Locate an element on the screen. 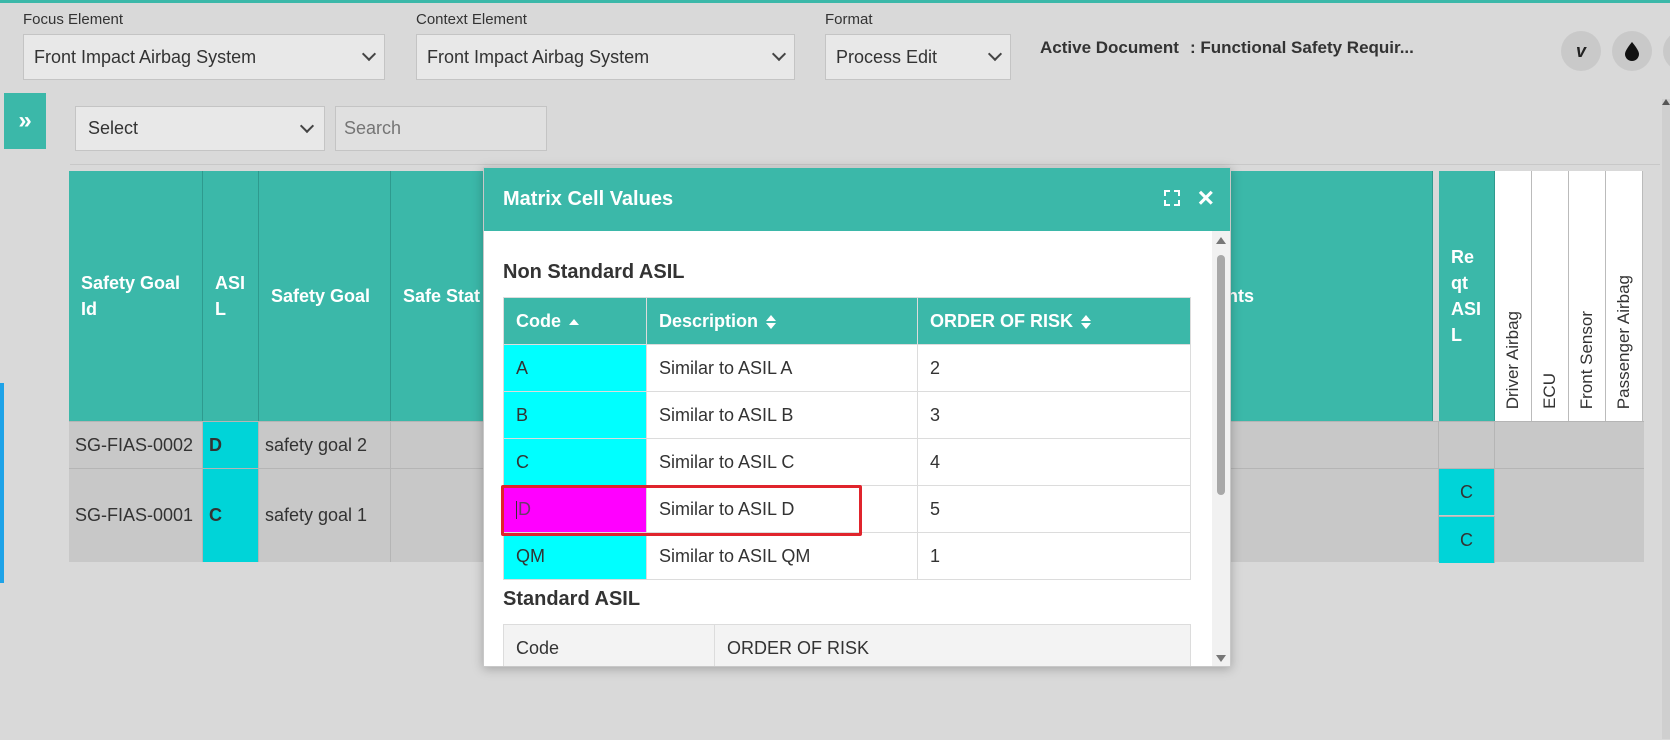  divider is located at coordinates (865, 164).